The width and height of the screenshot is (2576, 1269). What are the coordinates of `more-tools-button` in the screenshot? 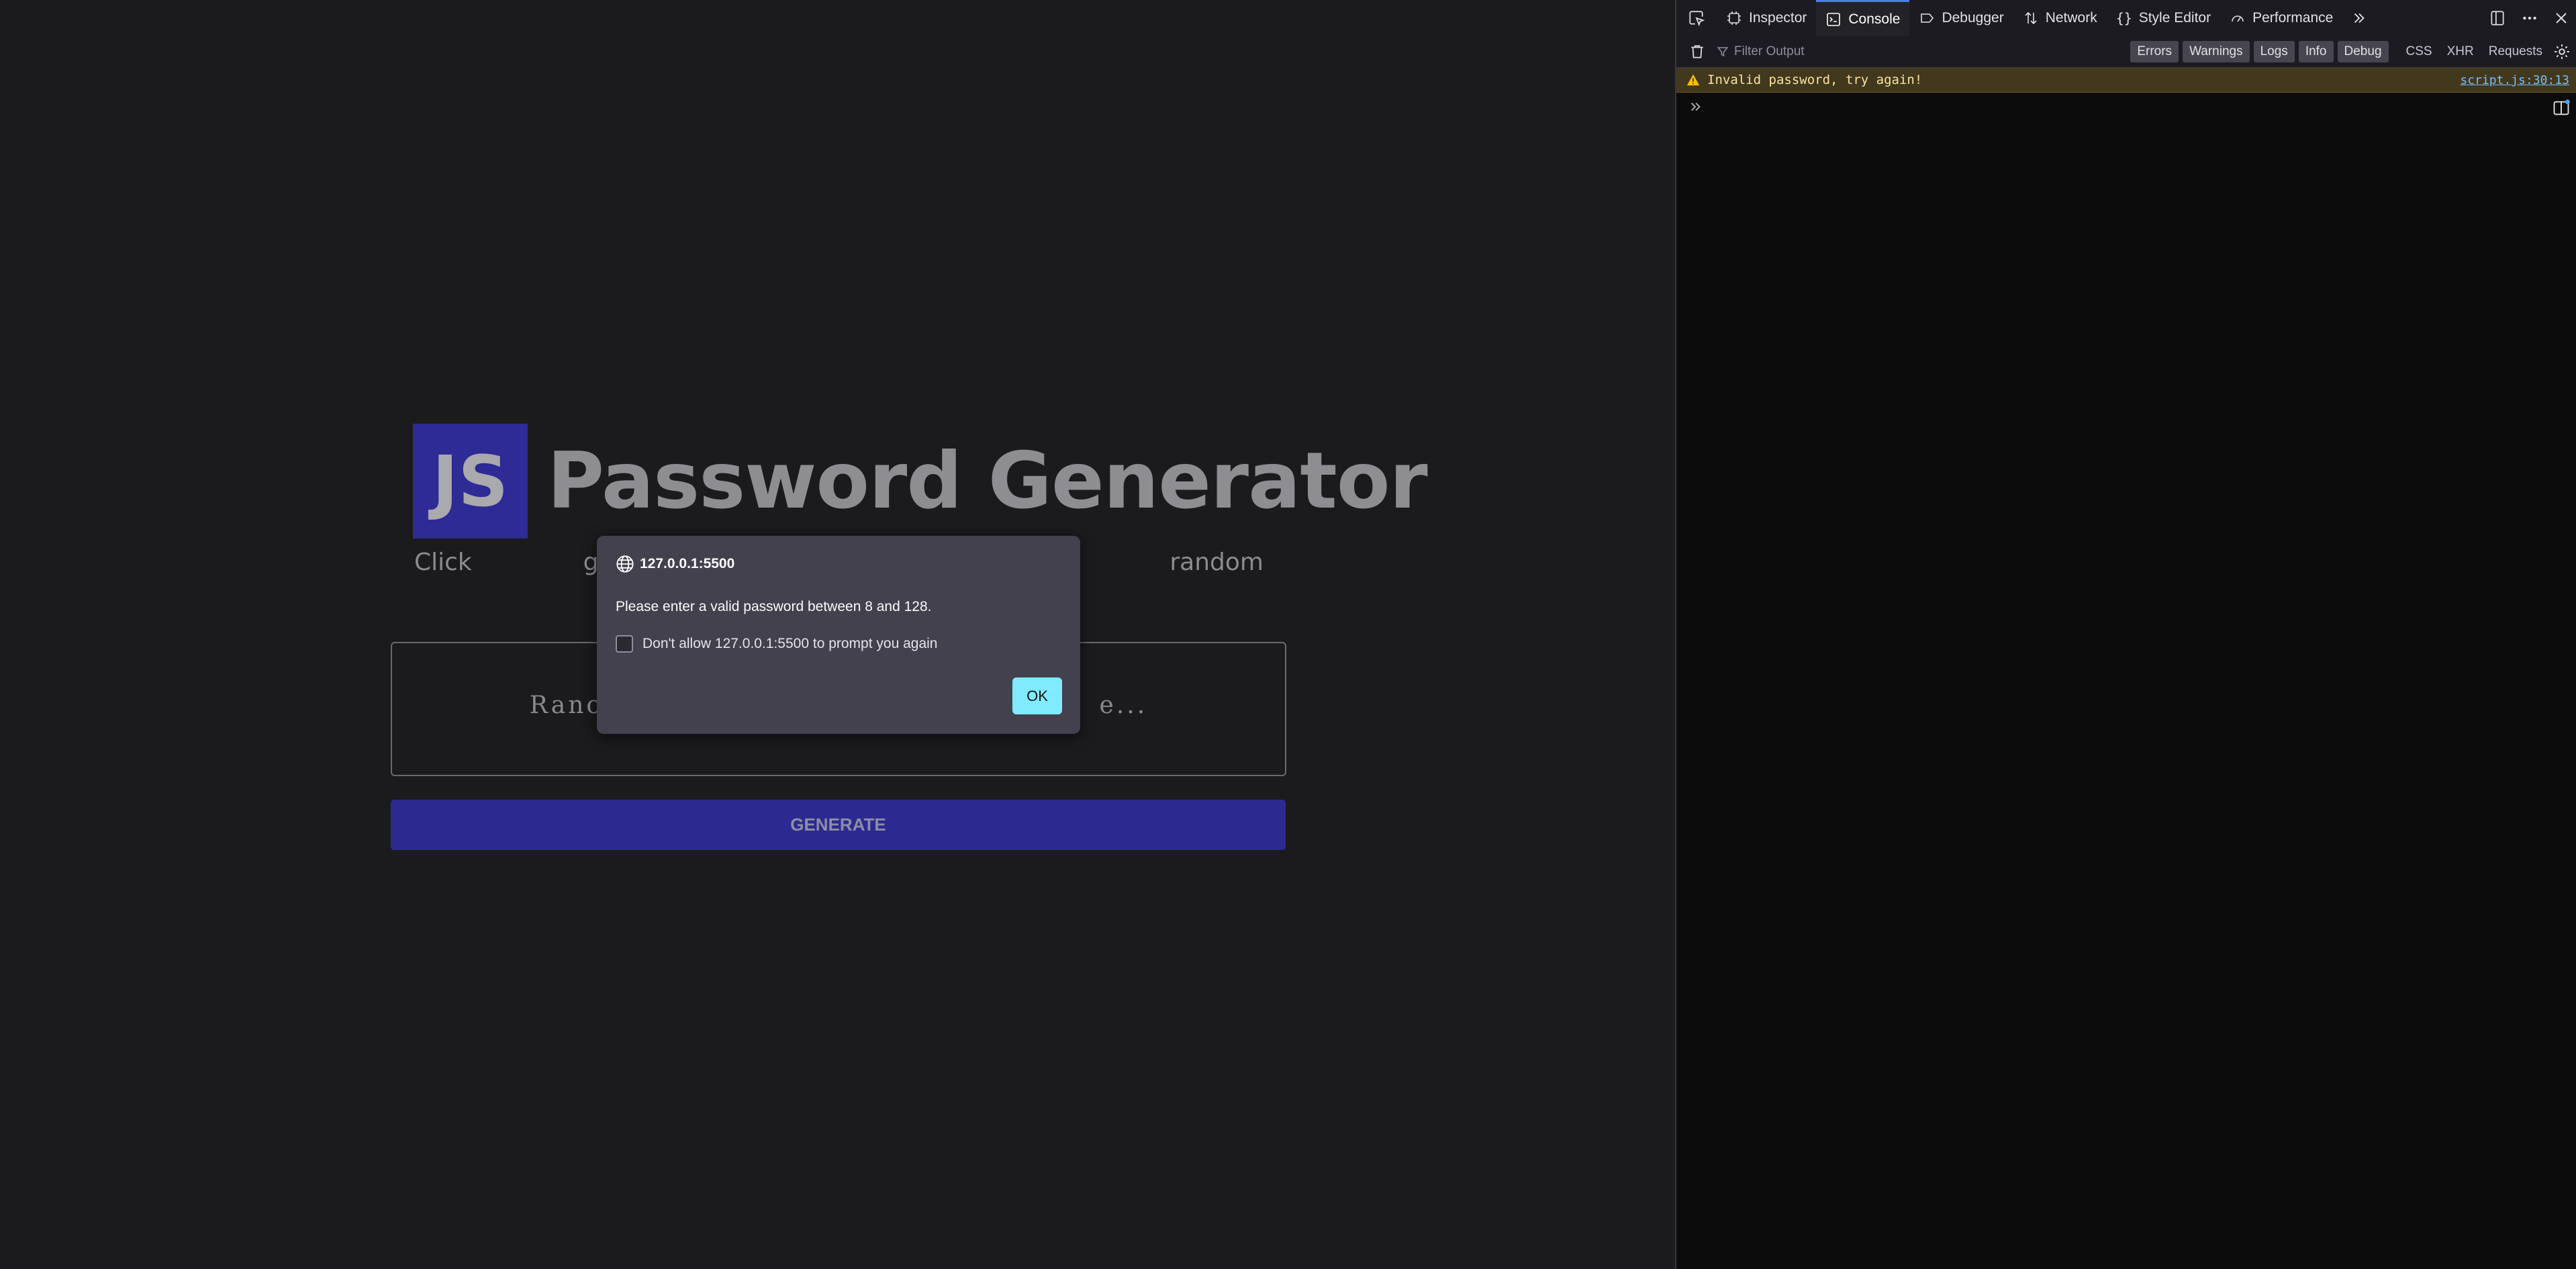 It's located at (2359, 18).